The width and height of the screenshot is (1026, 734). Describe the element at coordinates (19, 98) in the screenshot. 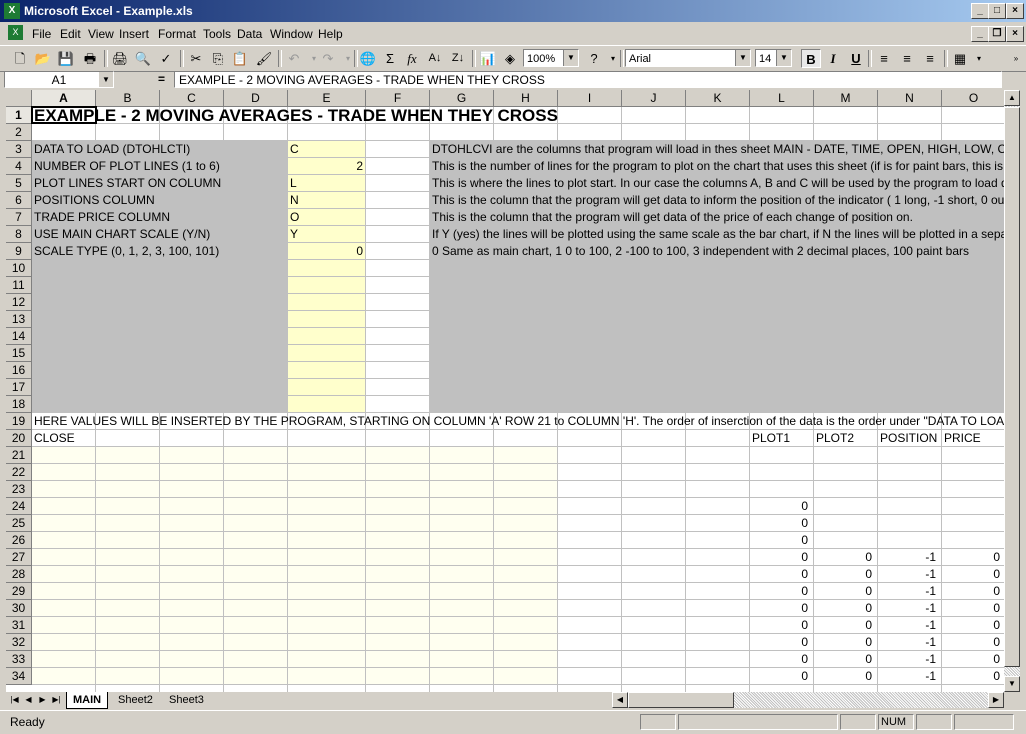

I see `select-all-corner` at that location.